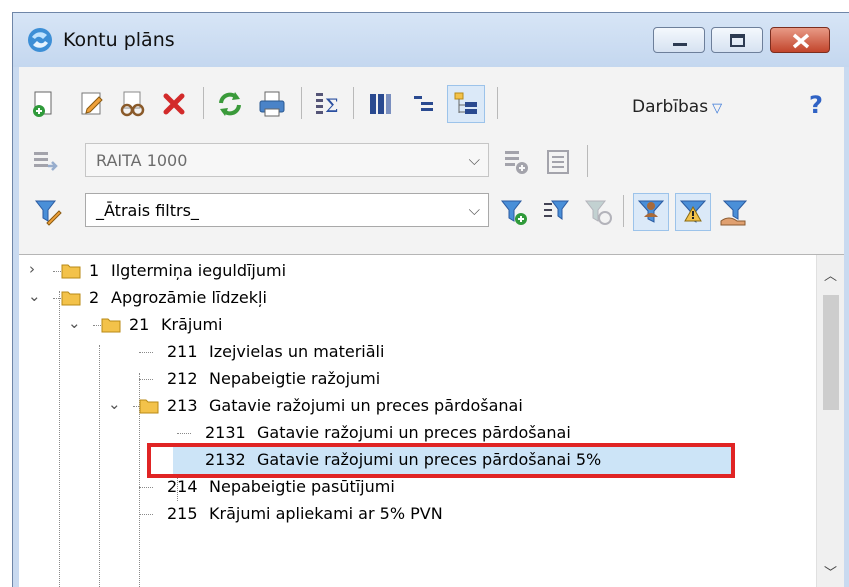 Image resolution: width=849 pixels, height=587 pixels. What do you see at coordinates (466, 104) in the screenshot?
I see `tree-view-icon` at bounding box center [466, 104].